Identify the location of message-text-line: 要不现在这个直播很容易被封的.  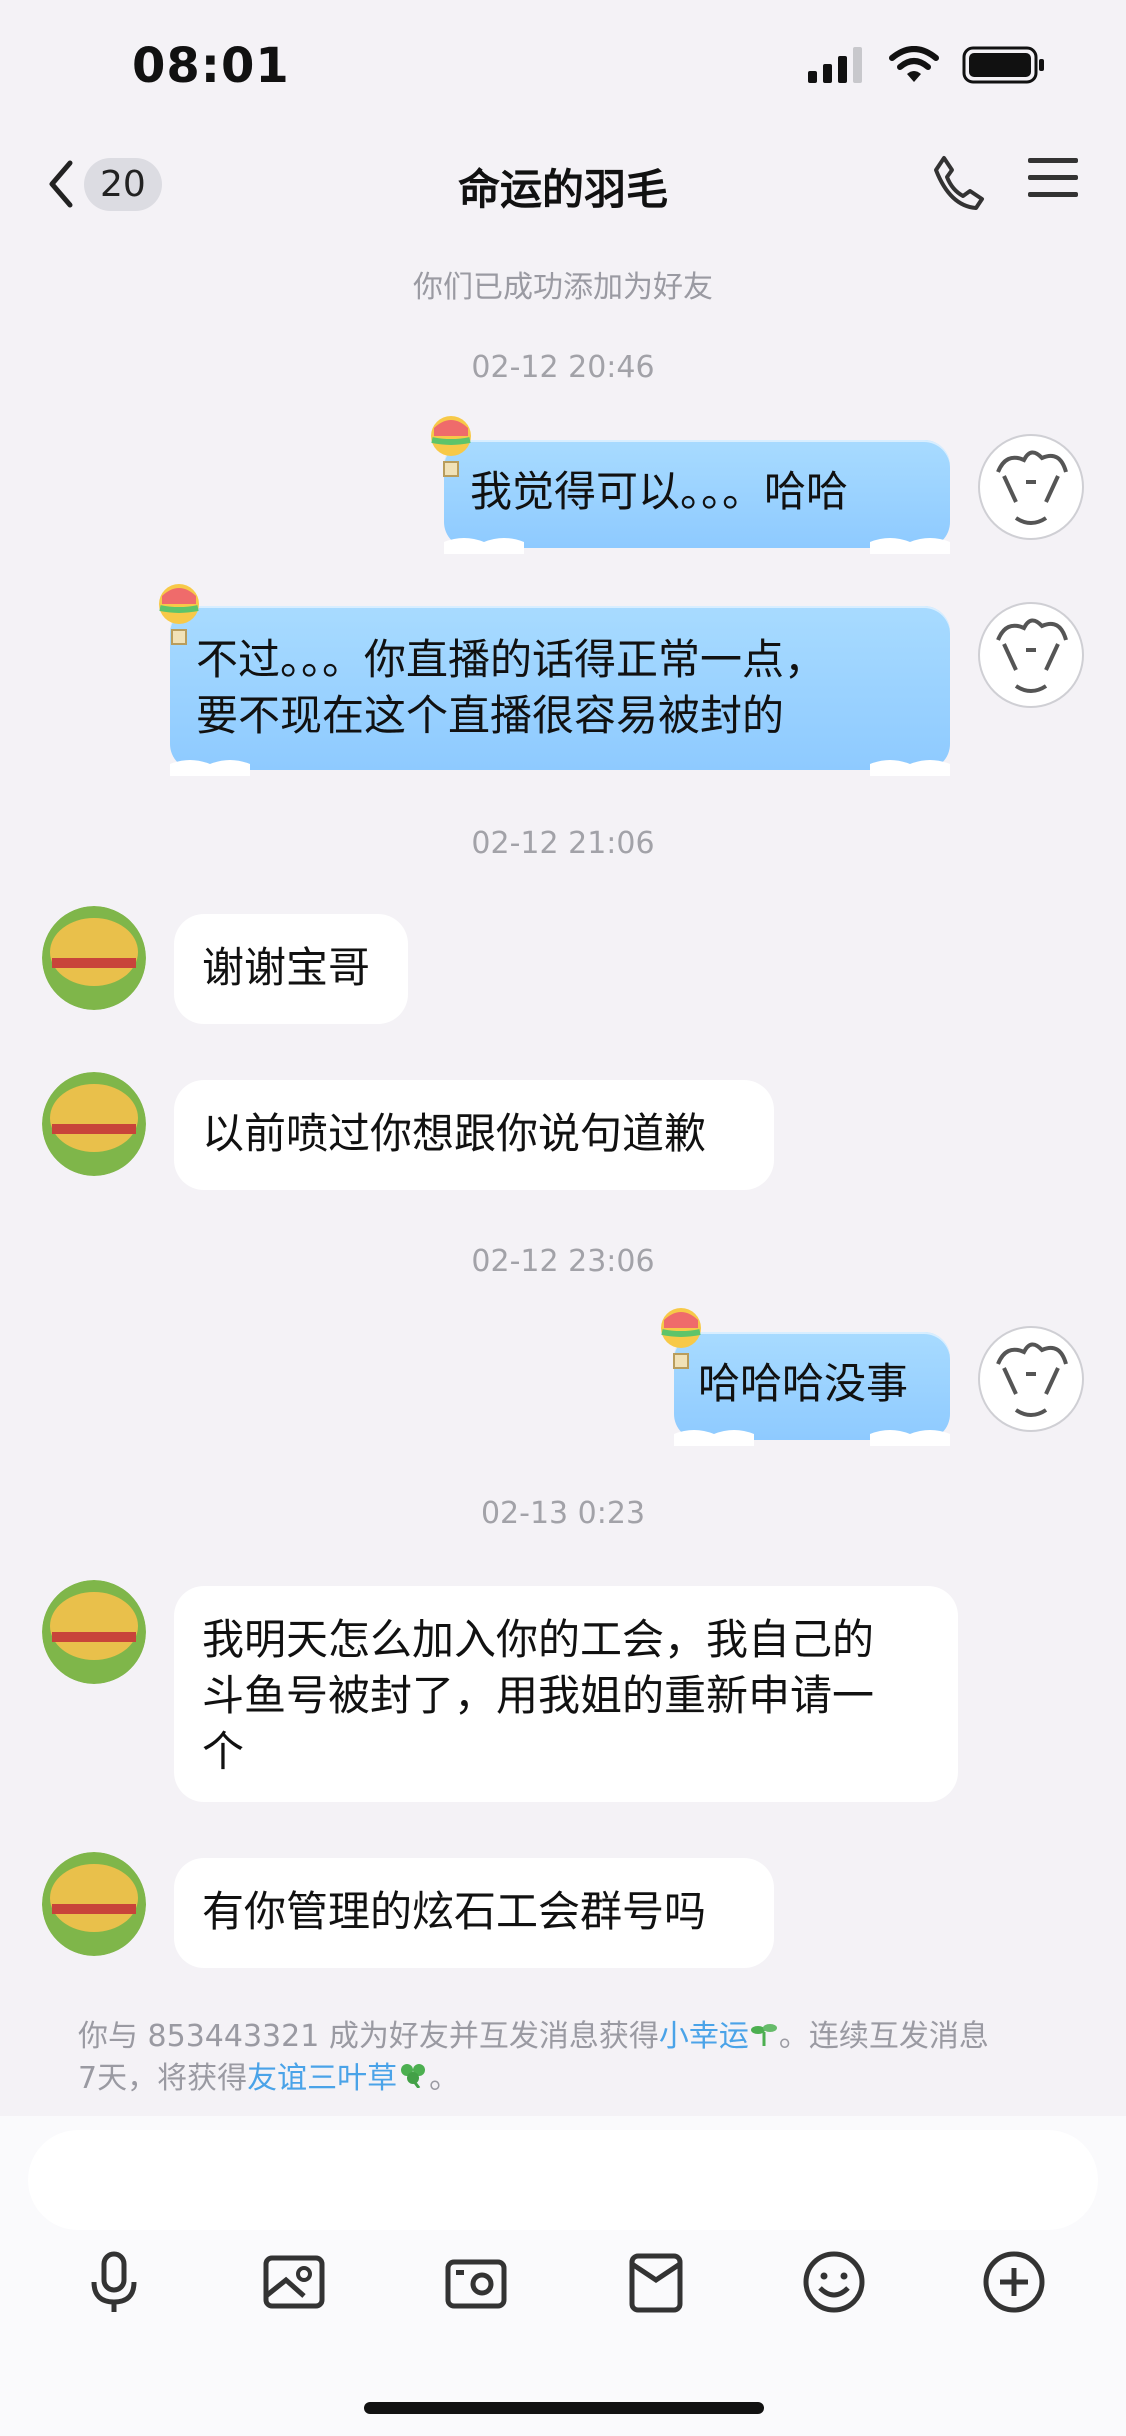
(490, 715).